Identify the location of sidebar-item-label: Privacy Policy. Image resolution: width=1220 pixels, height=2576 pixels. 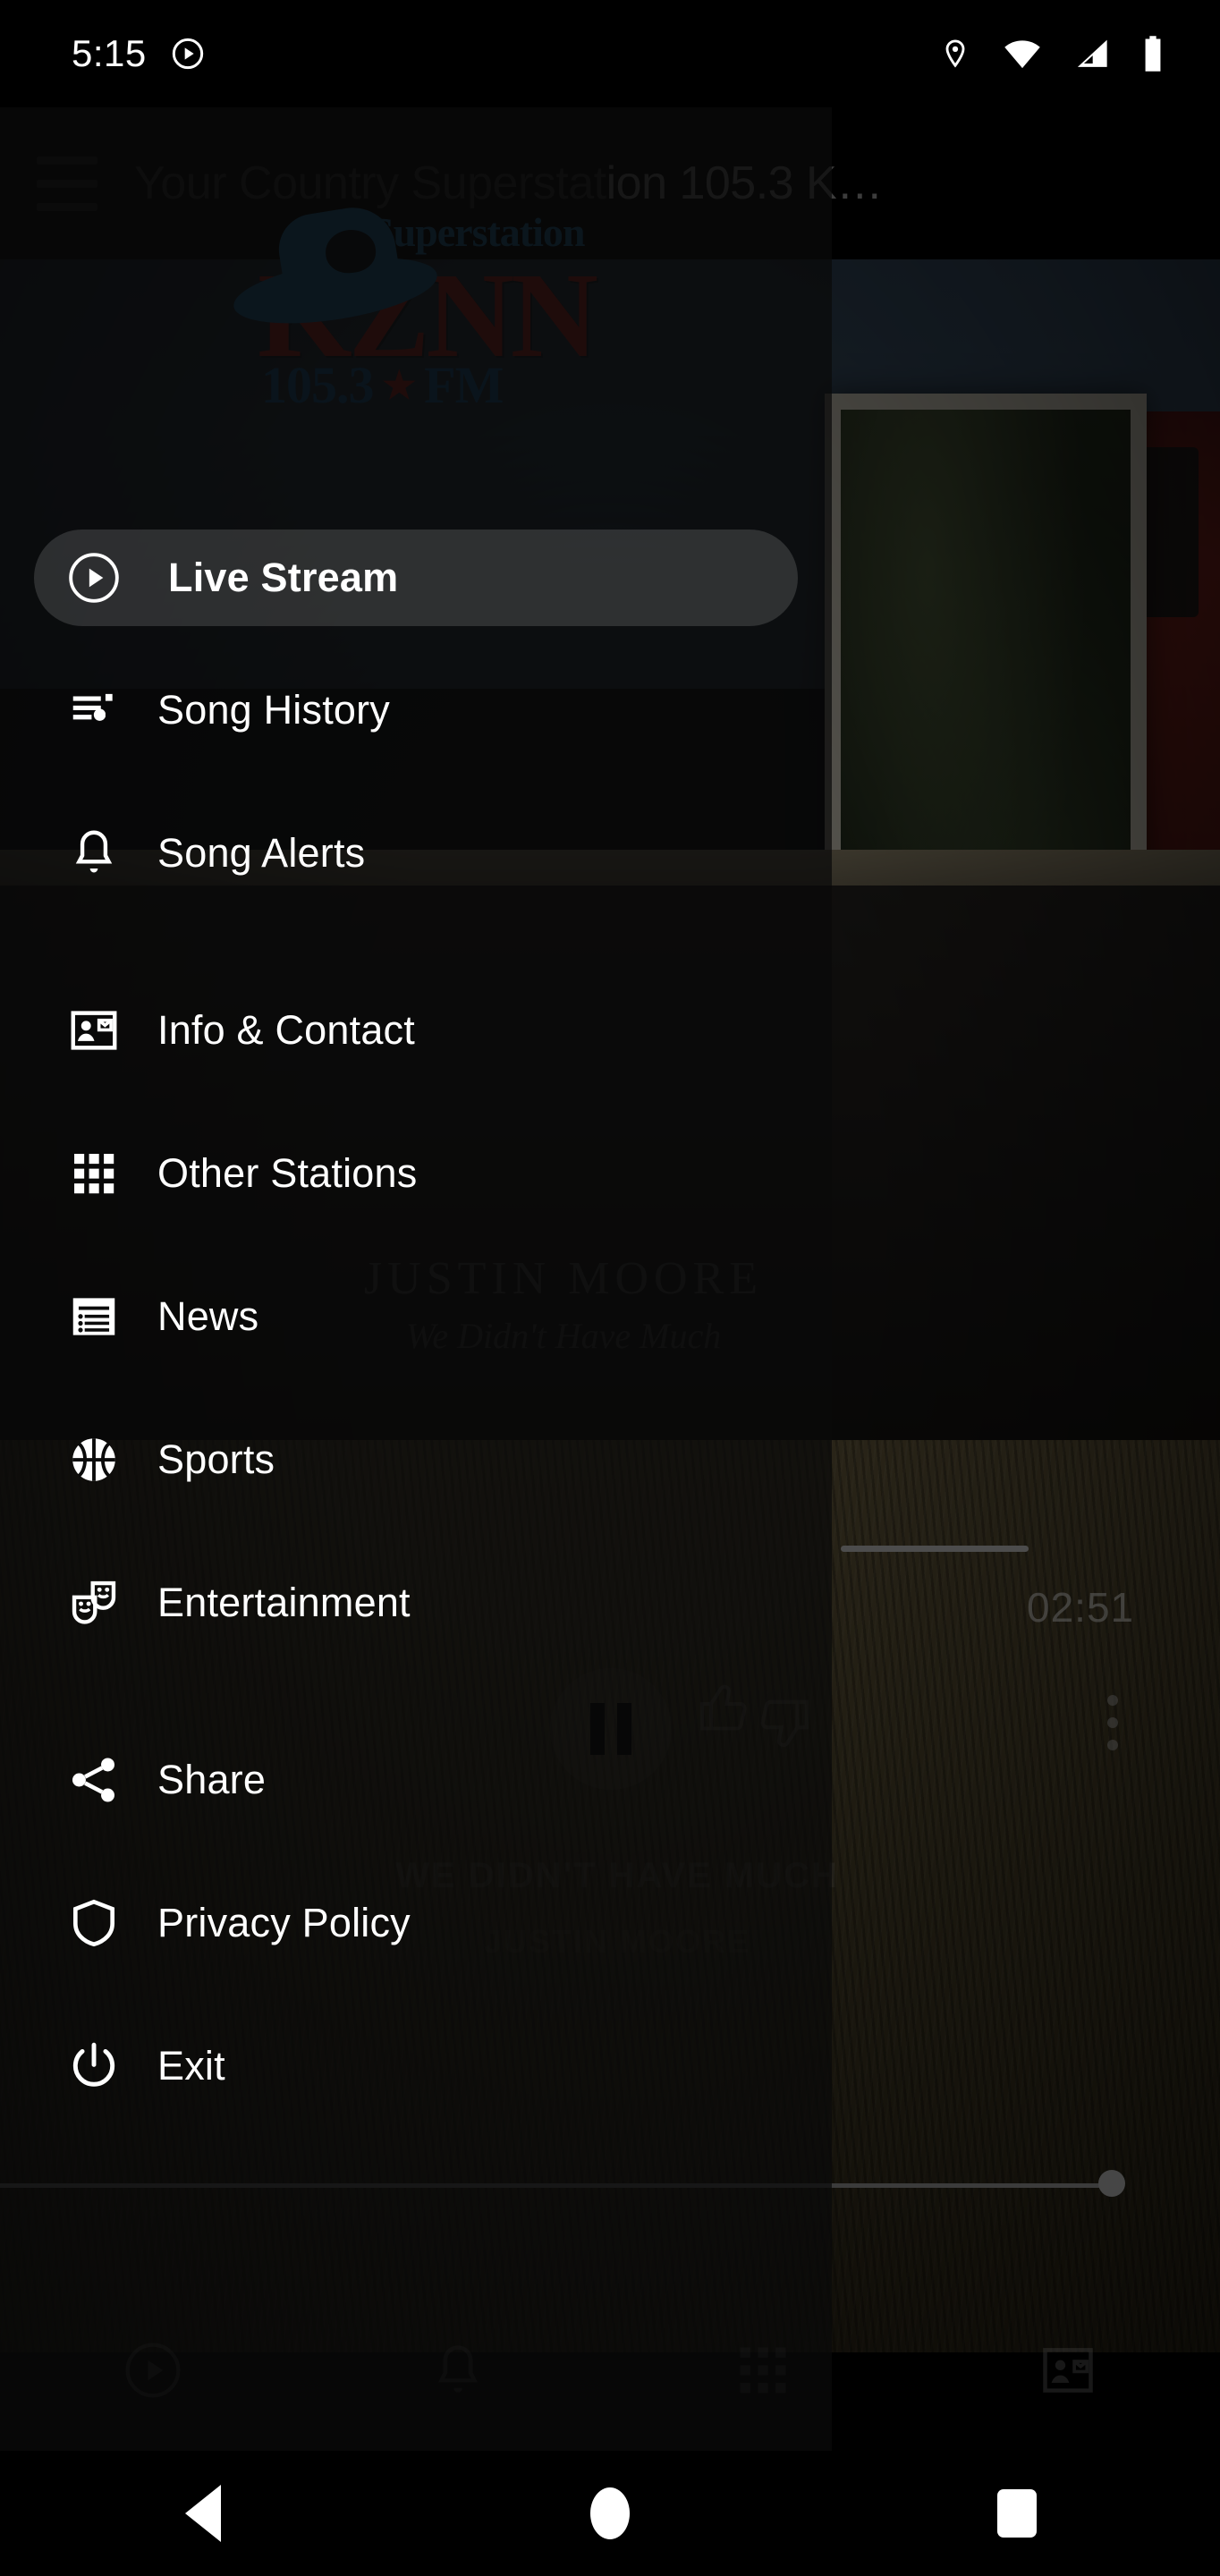
(284, 1922).